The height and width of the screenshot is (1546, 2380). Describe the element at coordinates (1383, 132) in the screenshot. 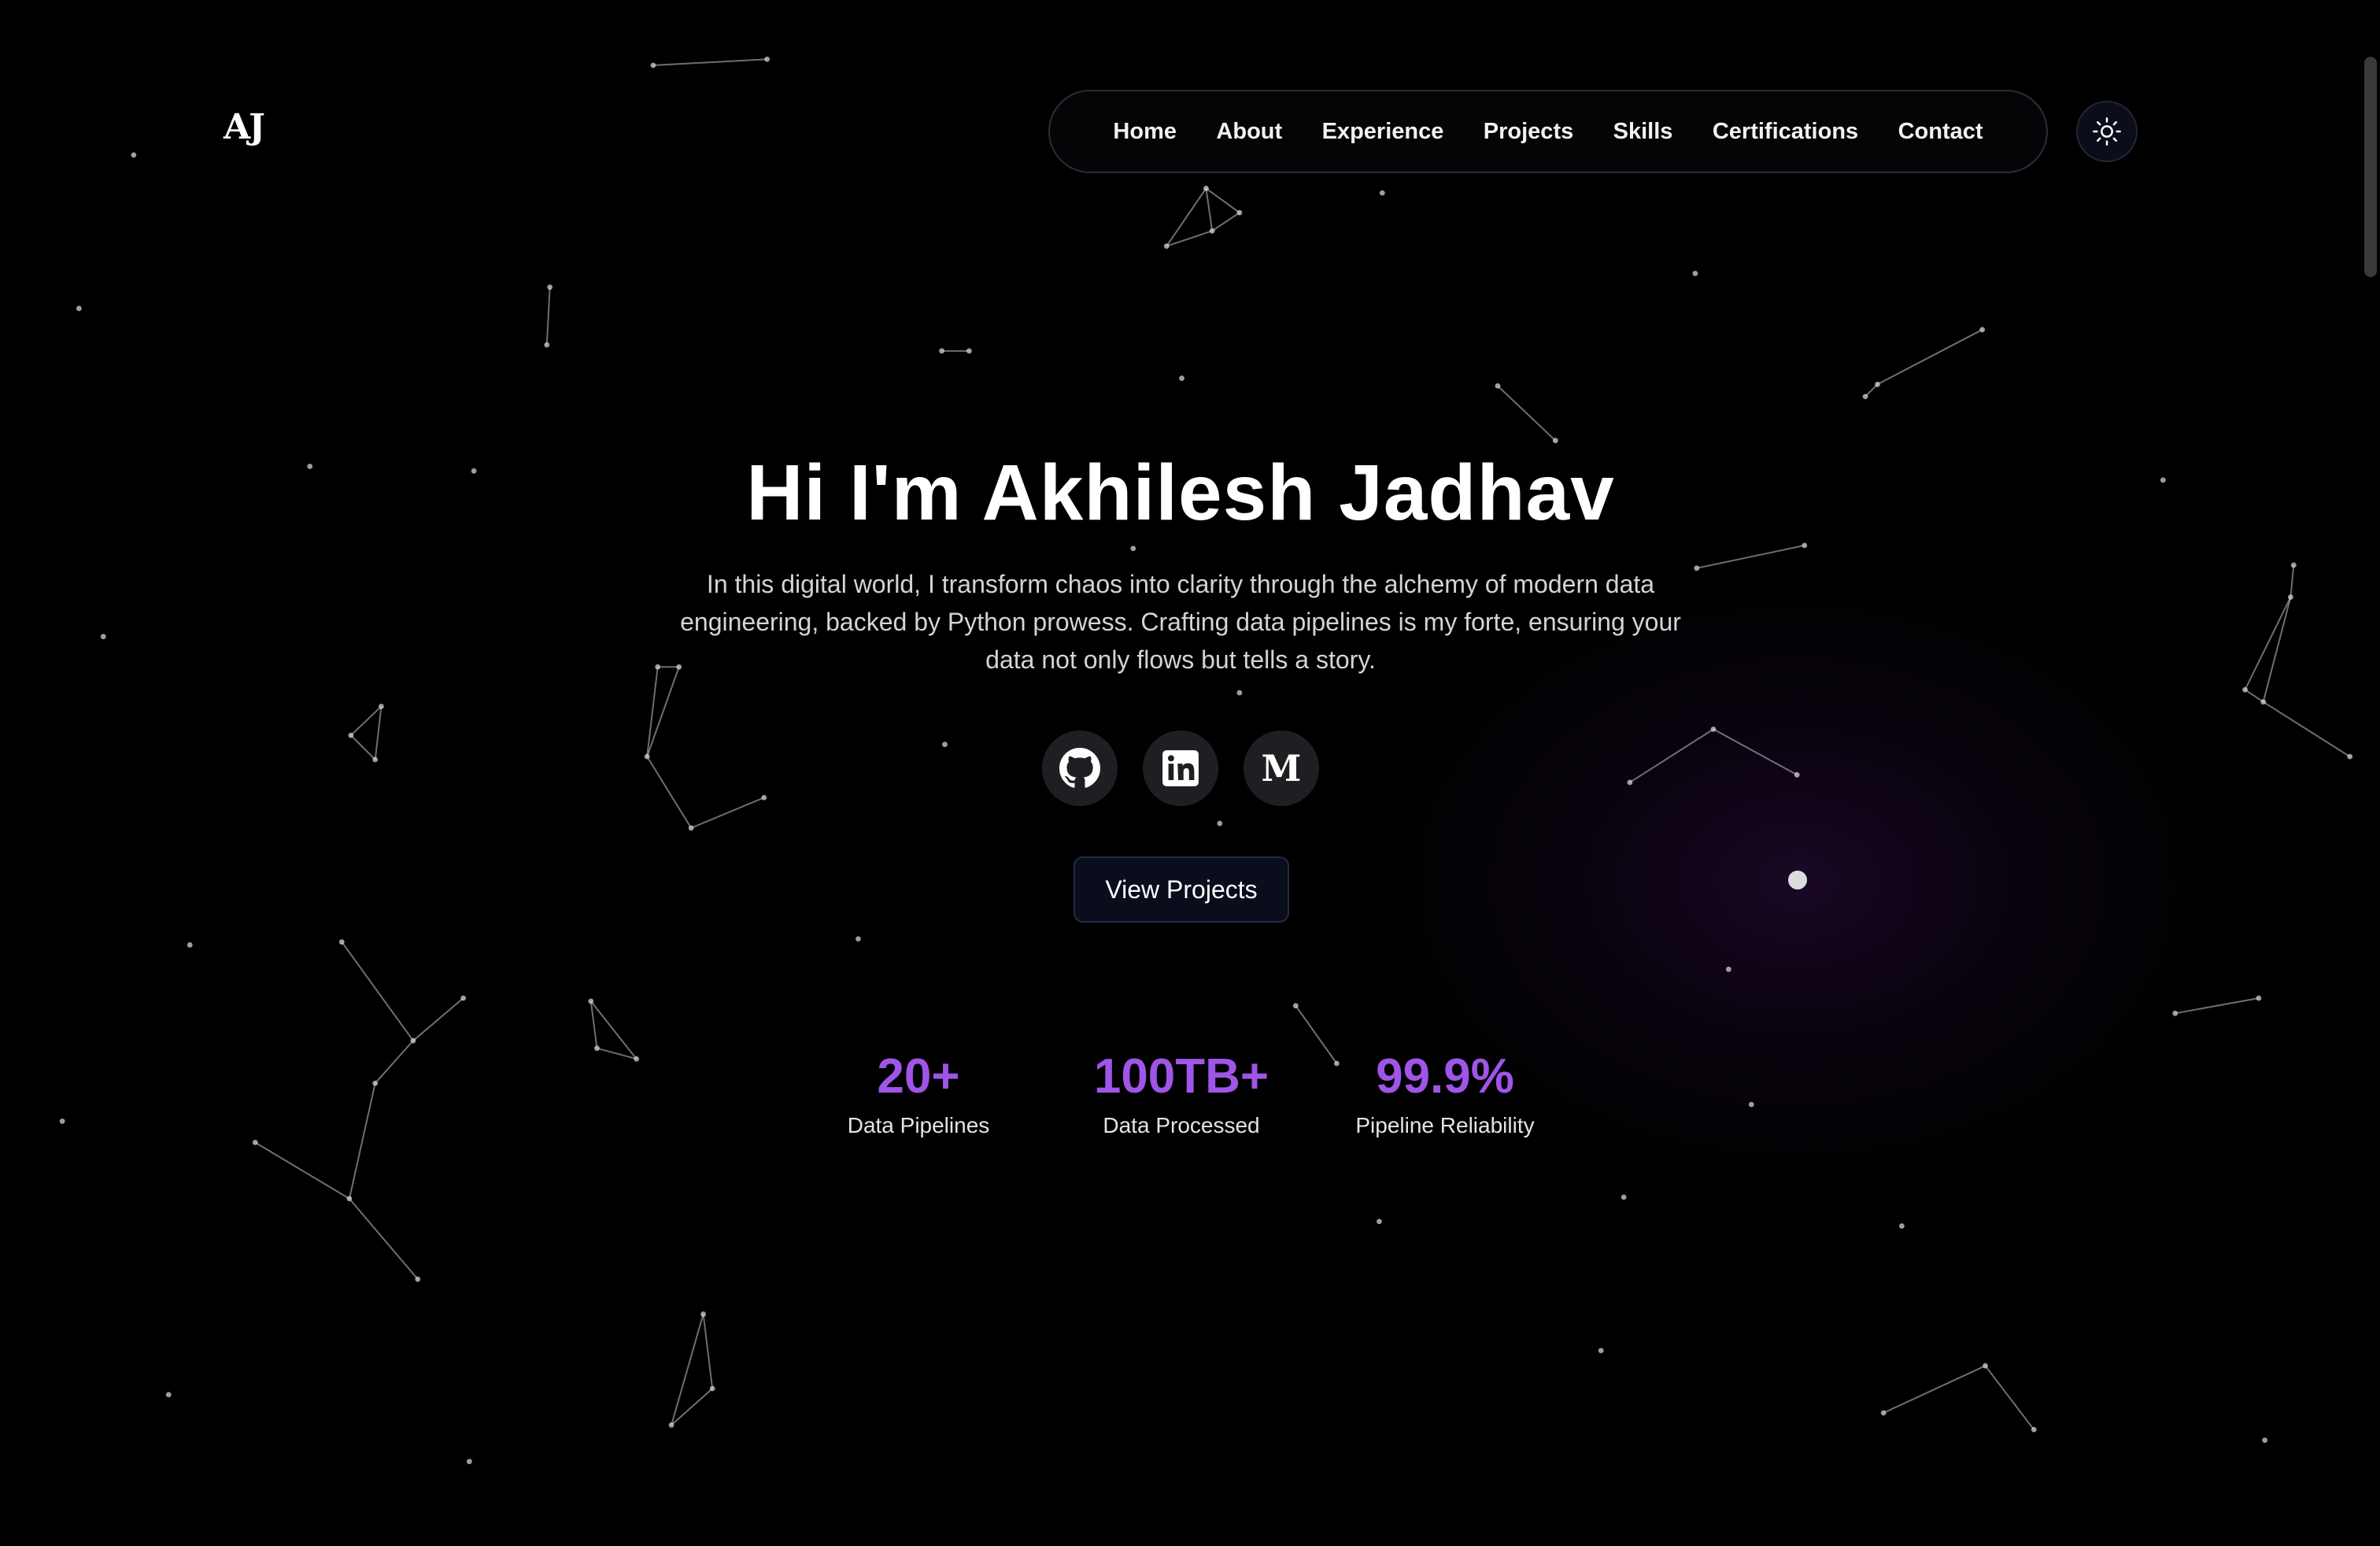

I see `nav-item-experience: Experience` at that location.